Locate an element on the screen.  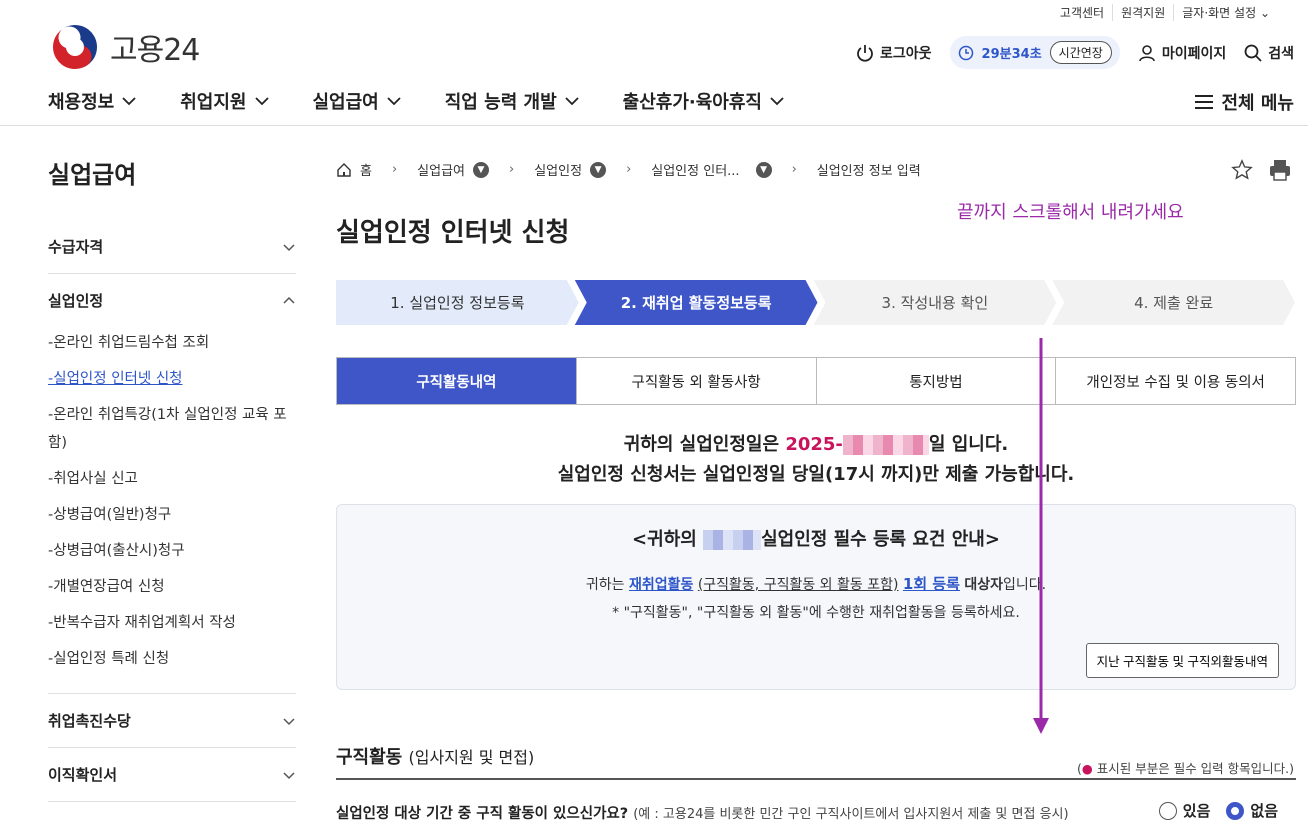
page-tools is located at coordinates (1261, 170).